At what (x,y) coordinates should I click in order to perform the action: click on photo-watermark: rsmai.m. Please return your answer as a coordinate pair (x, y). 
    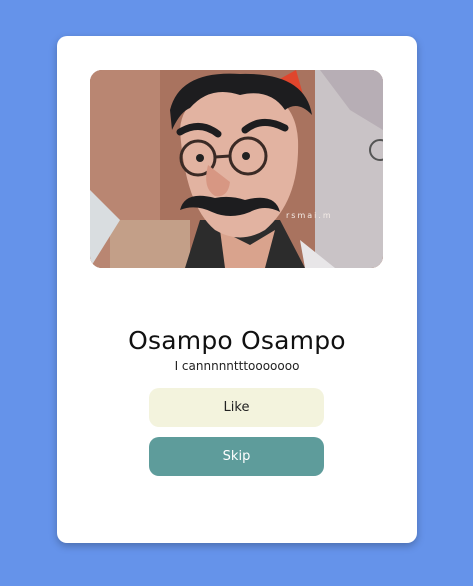
    Looking at the image, I should click on (309, 215).